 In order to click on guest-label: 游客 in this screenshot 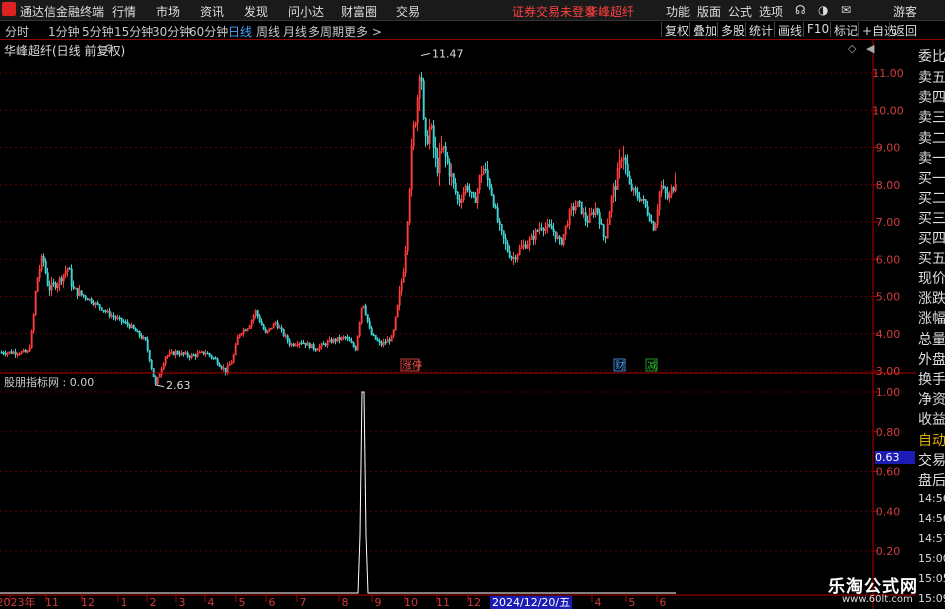, I will do `click(905, 11)`.